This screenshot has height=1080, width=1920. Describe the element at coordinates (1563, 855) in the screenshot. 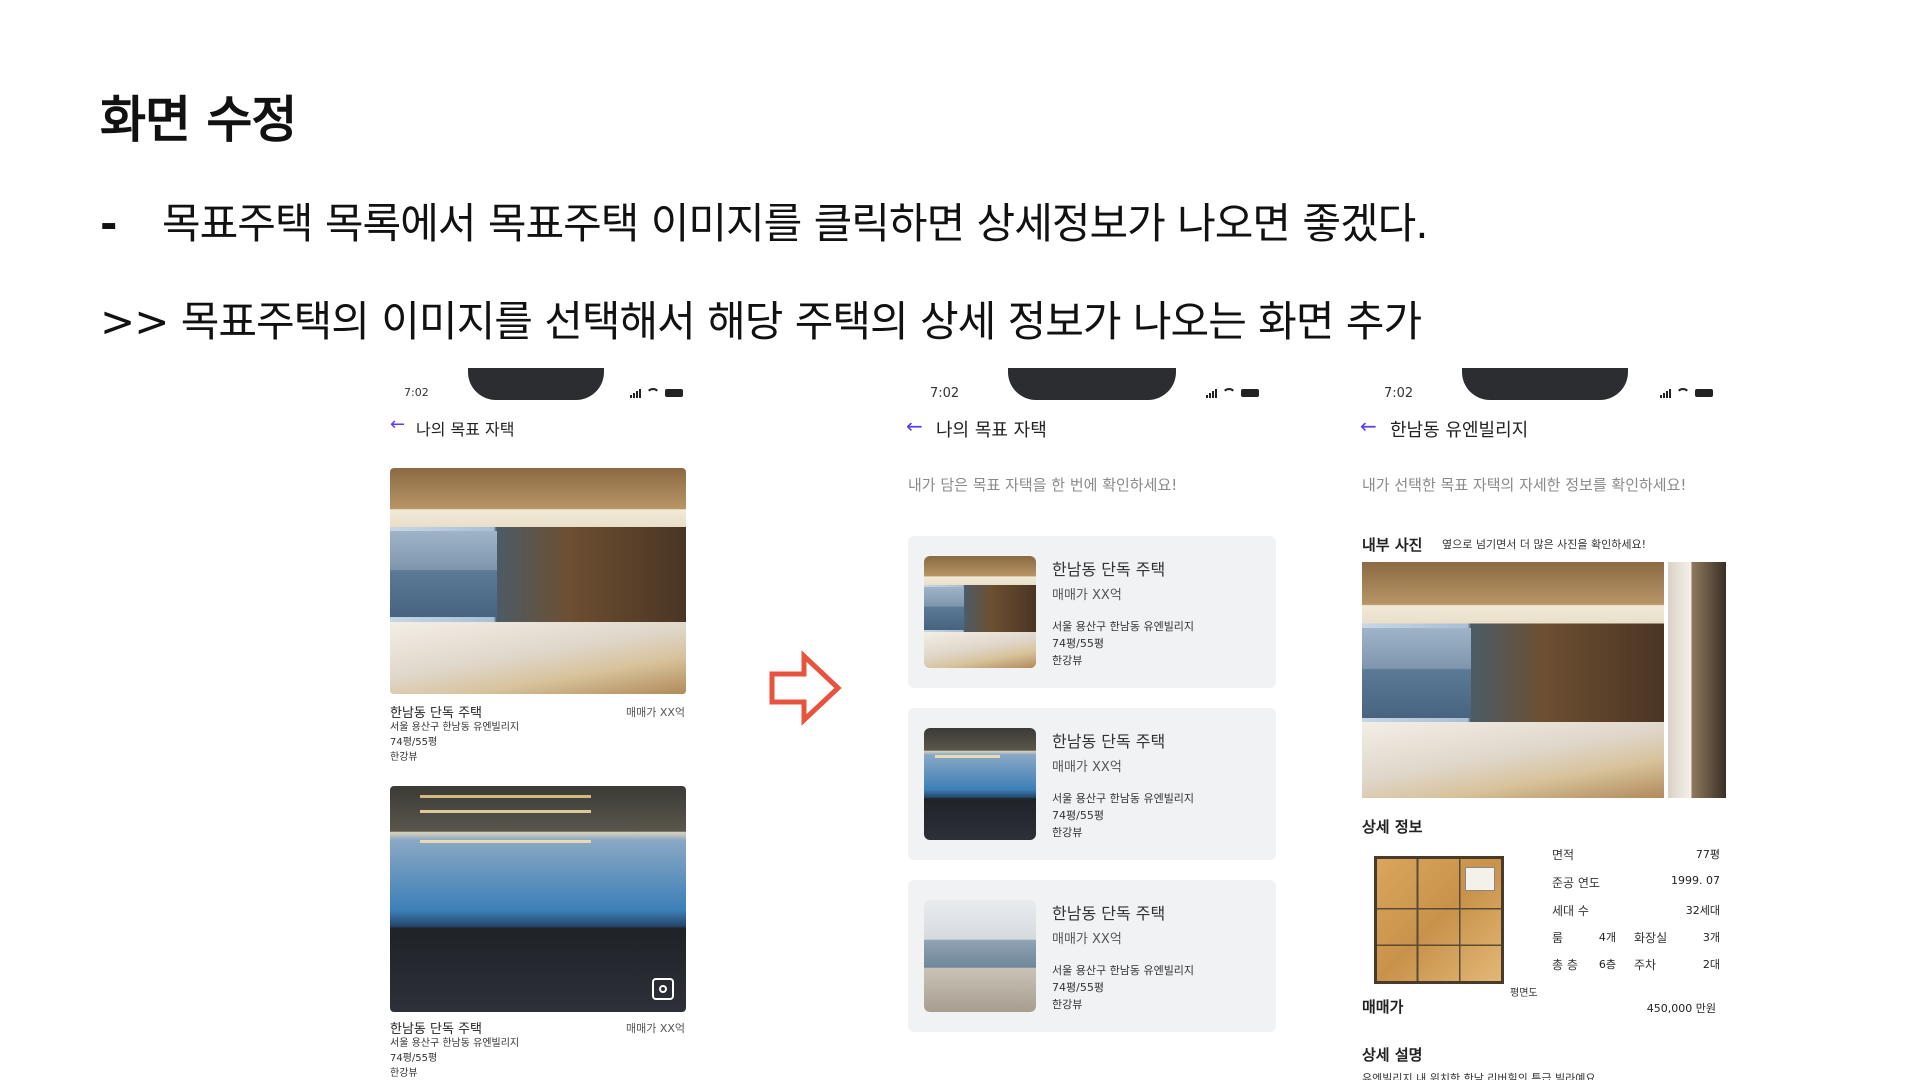

I see `spec-area-label: 면적` at that location.